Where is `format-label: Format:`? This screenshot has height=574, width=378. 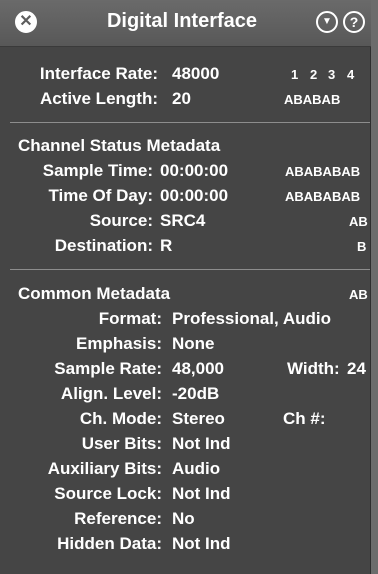 format-label: Format: is located at coordinates (130, 318).